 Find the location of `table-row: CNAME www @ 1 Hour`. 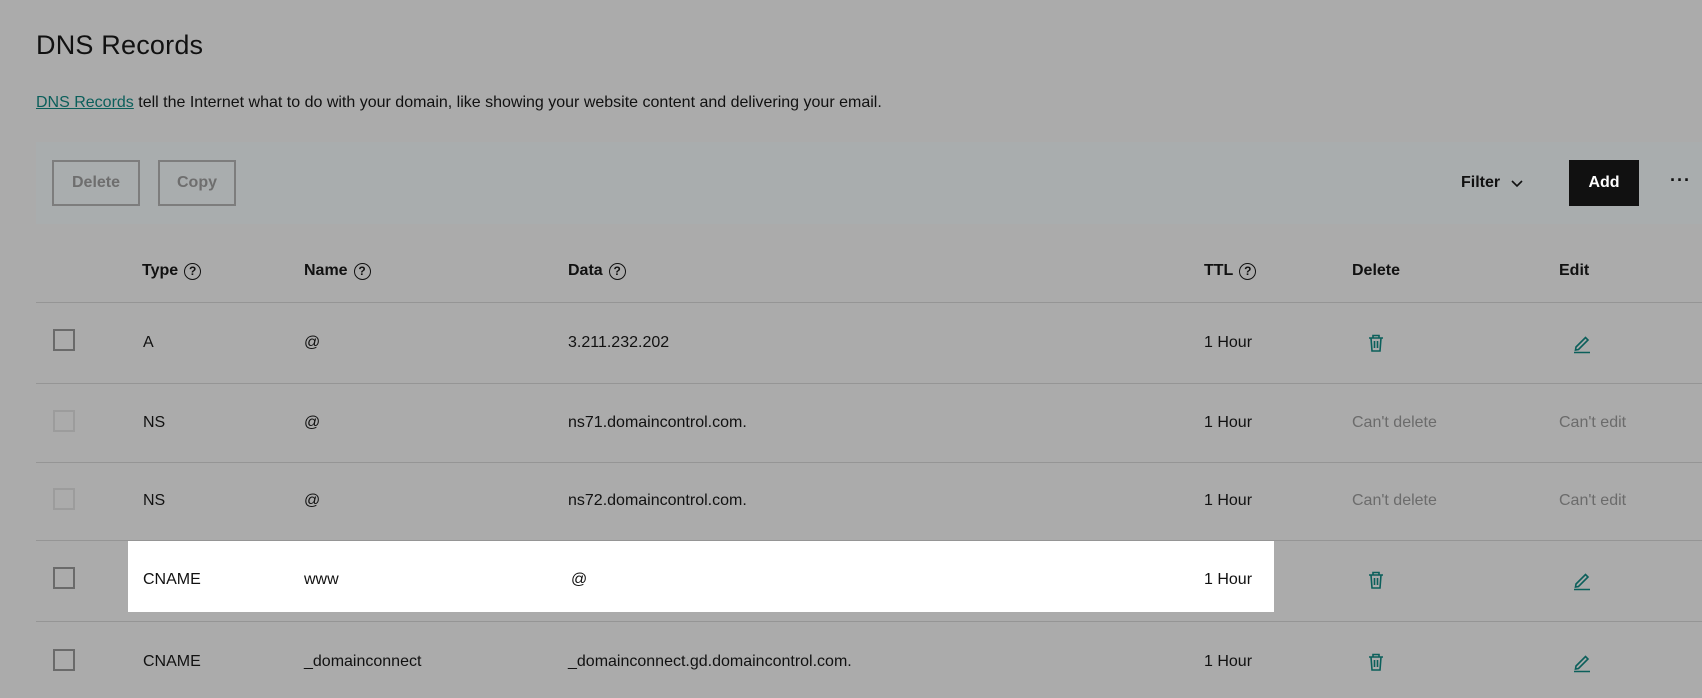

table-row: CNAME www @ 1 Hour is located at coordinates (869, 581).